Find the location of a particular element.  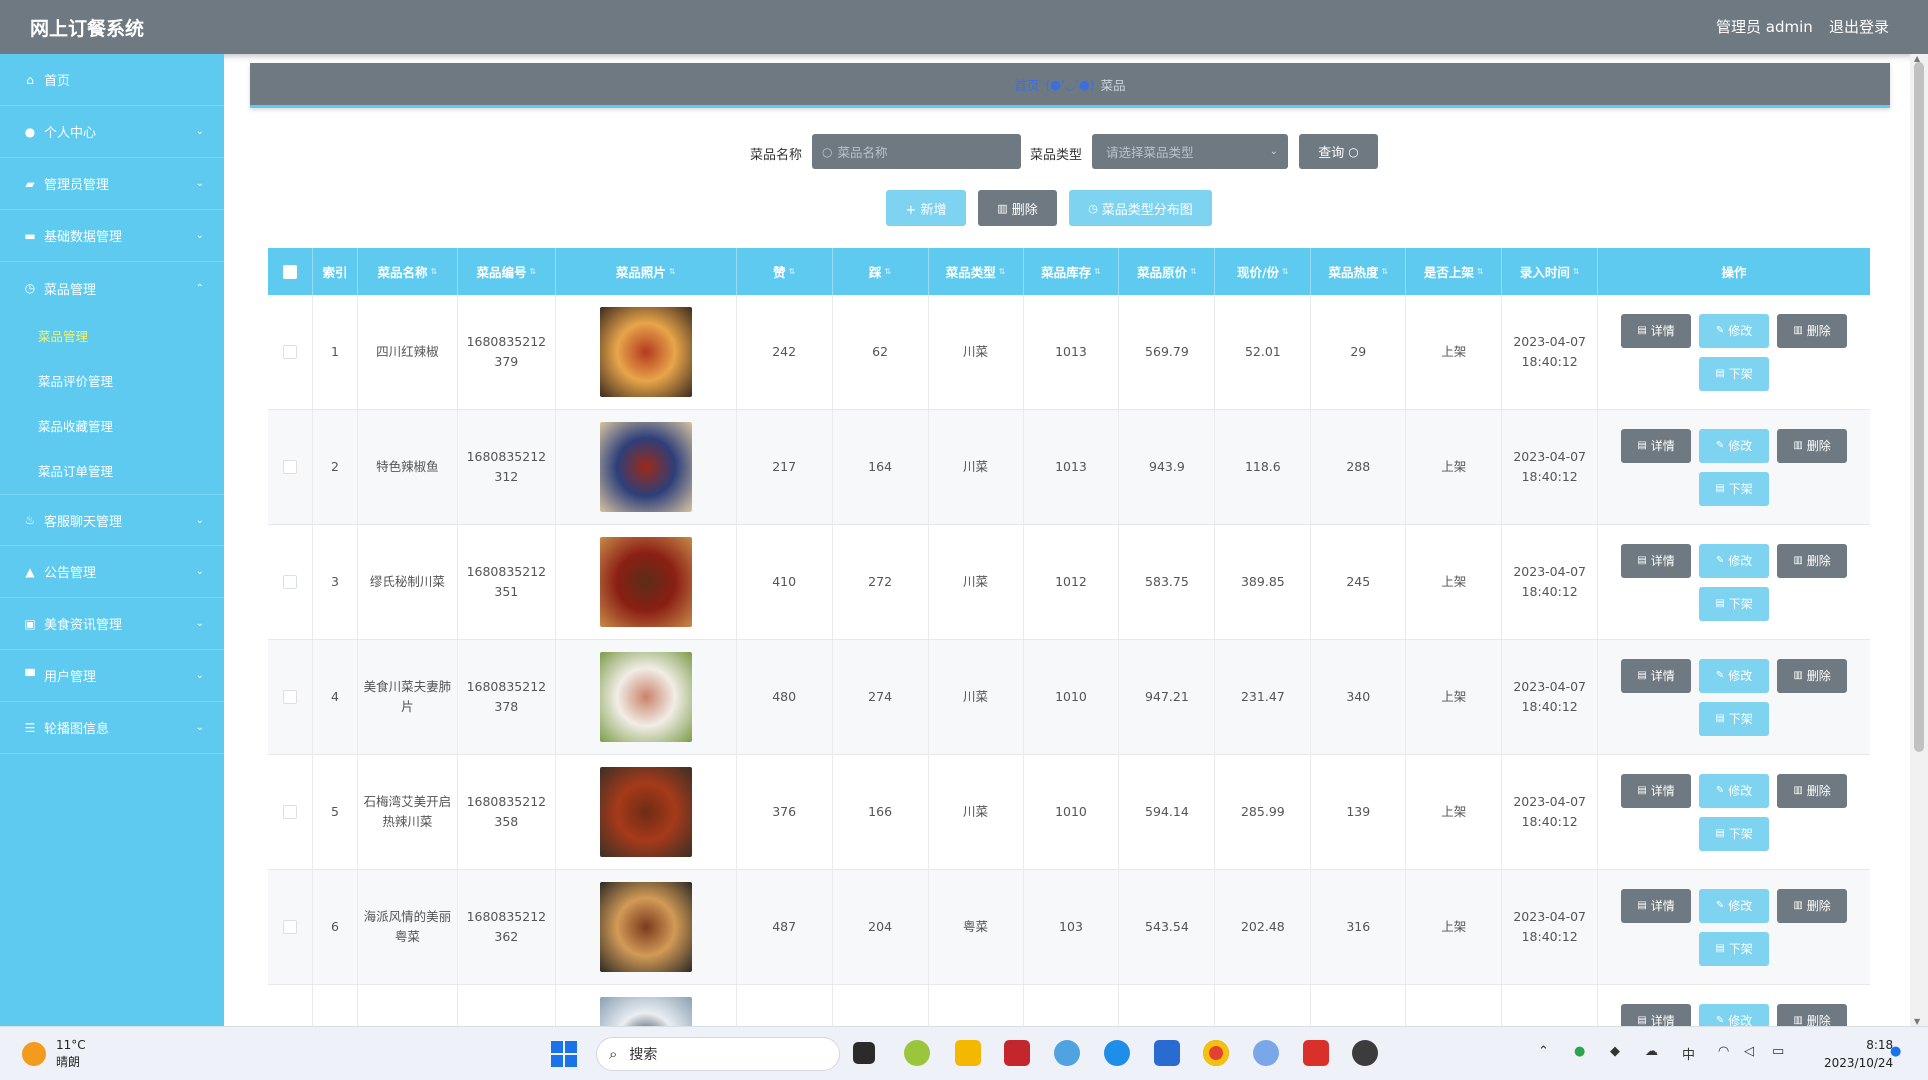

sidebar-item-chat: ♨ 客服聊天管理 ⌄ is located at coordinates (112, 520).